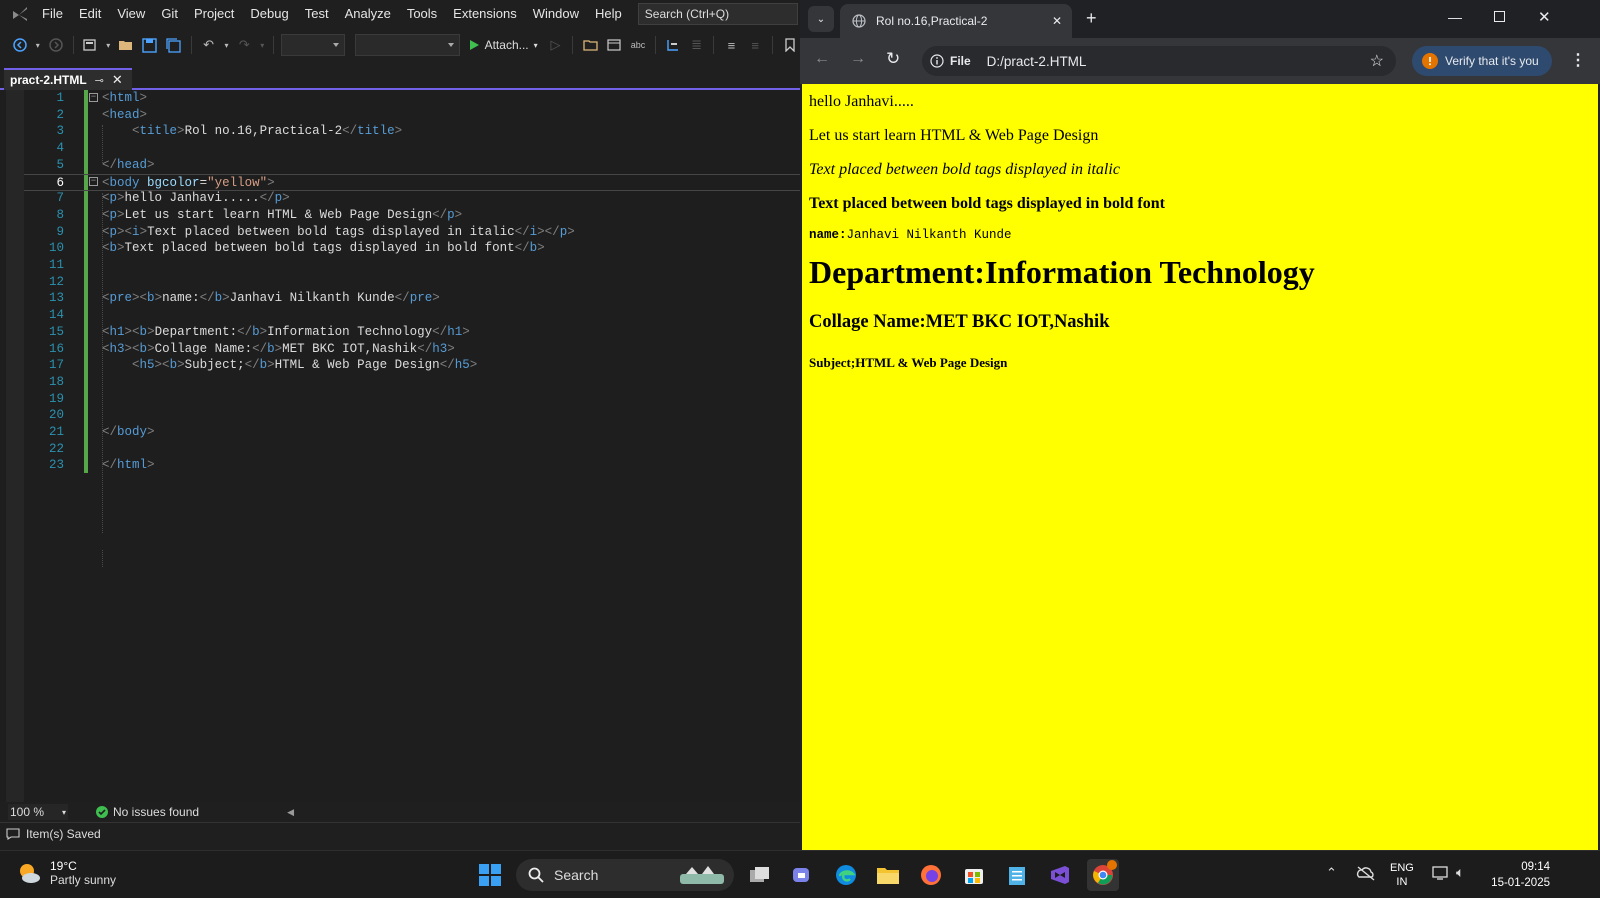 Image resolution: width=1600 pixels, height=898 pixels. Describe the element at coordinates (412, 432) in the screenshot. I see `code-line: 21 </body>` at that location.